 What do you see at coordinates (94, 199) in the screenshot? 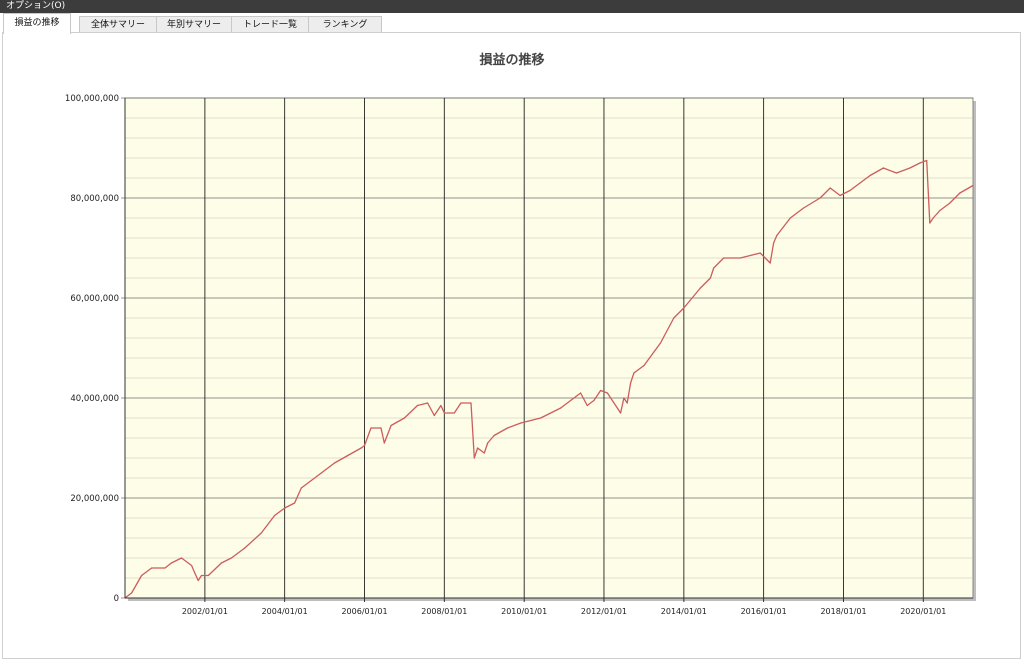
I see `y-tick-label: 80,000,000` at bounding box center [94, 199].